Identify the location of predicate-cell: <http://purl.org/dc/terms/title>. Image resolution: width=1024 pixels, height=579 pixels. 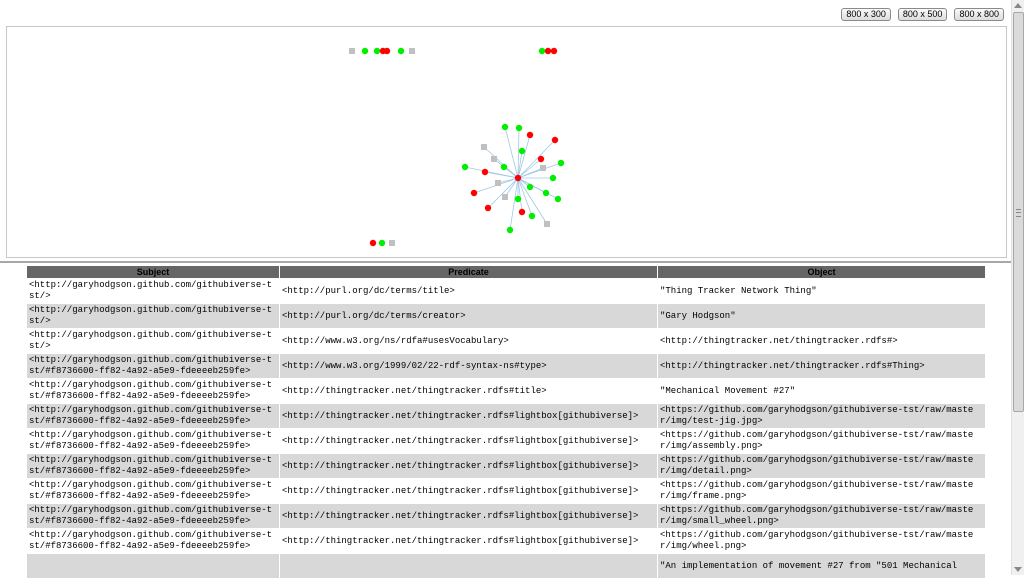
(468, 291).